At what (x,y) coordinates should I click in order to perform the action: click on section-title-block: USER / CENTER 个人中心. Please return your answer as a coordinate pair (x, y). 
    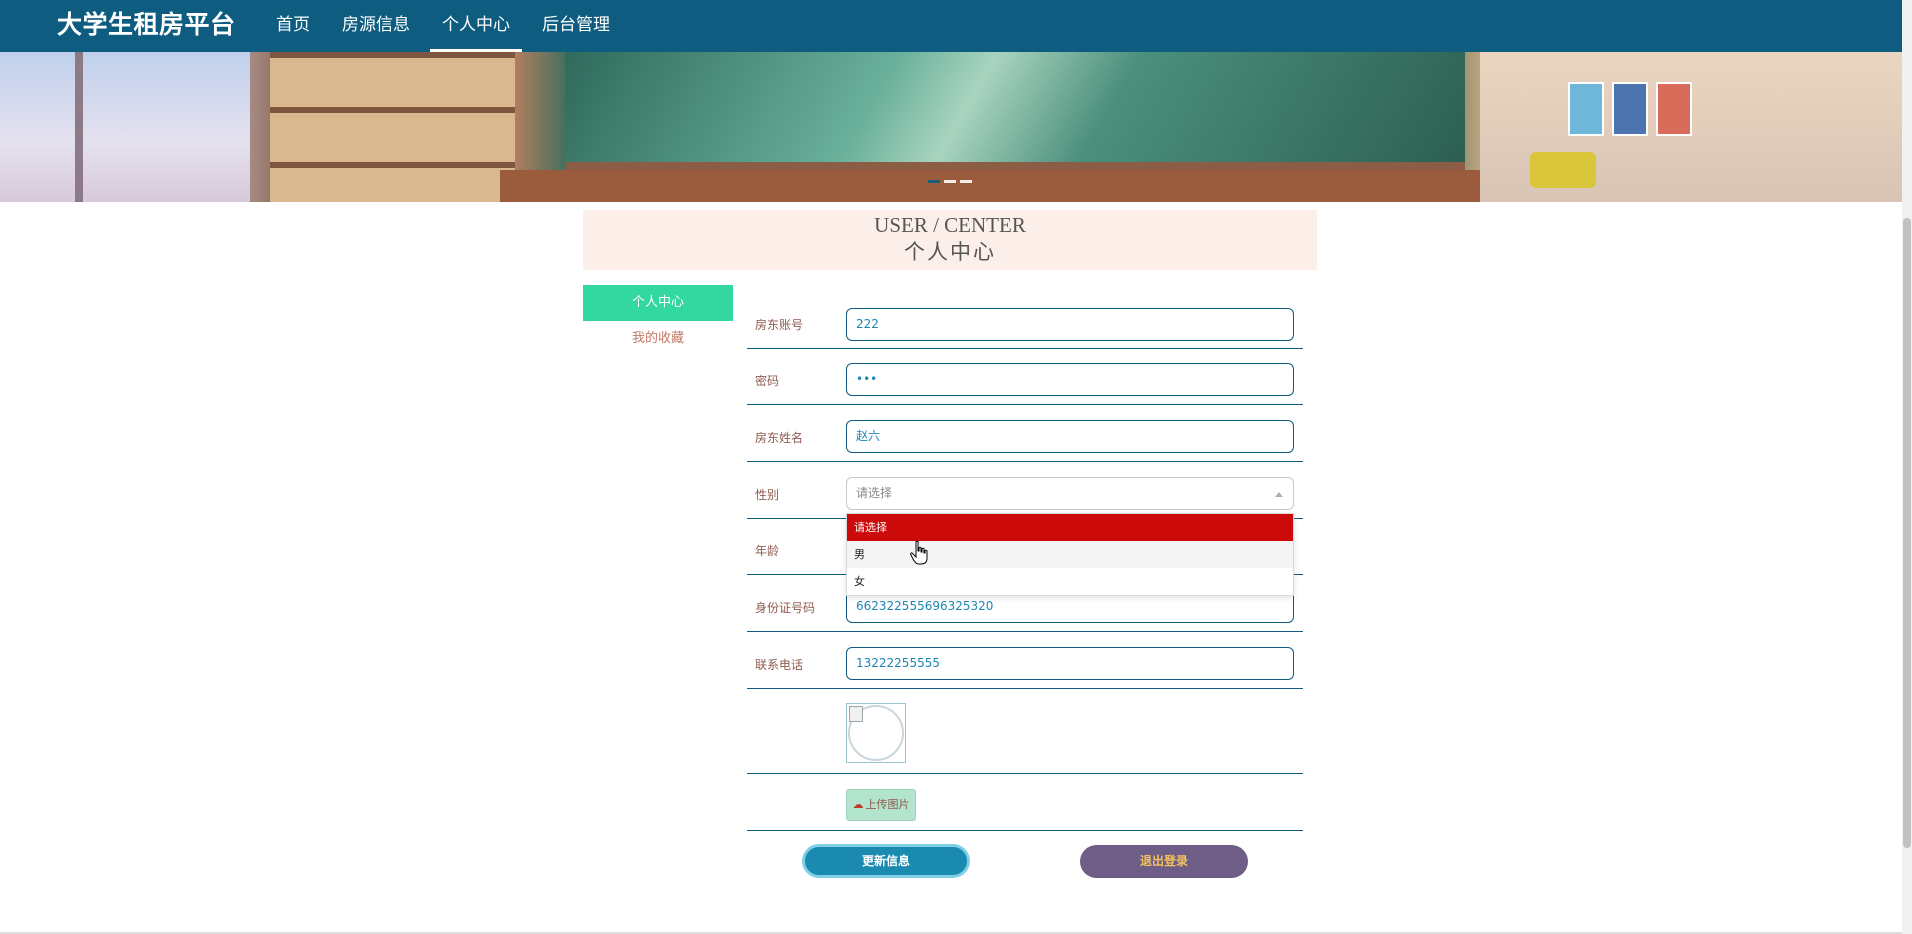
    Looking at the image, I should click on (950, 240).